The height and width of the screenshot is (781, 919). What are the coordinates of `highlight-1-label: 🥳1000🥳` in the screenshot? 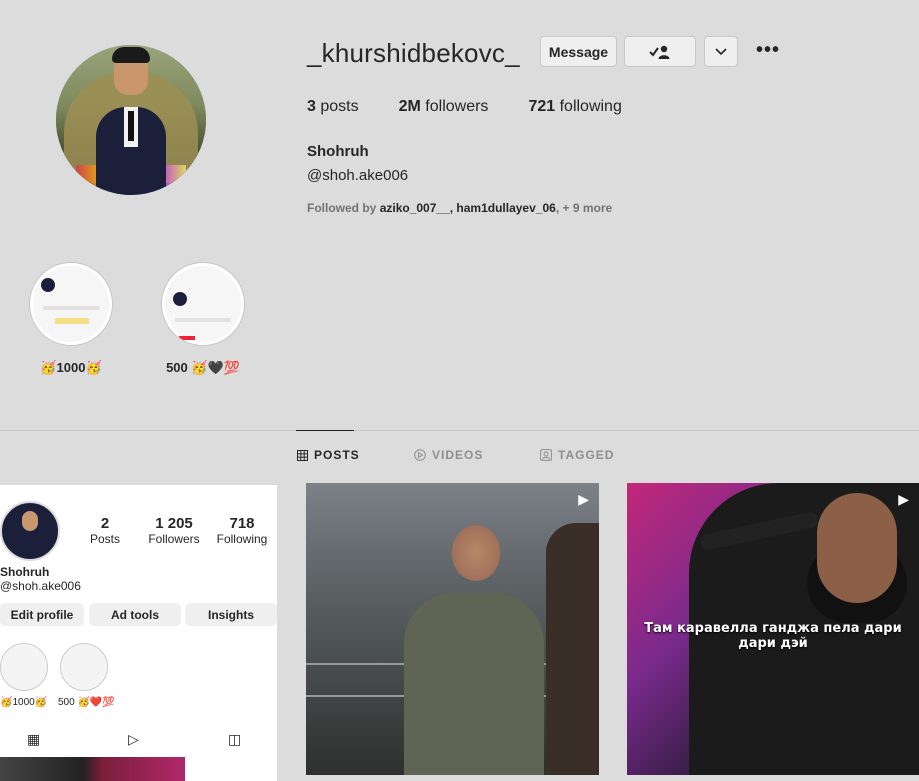 It's located at (71, 367).